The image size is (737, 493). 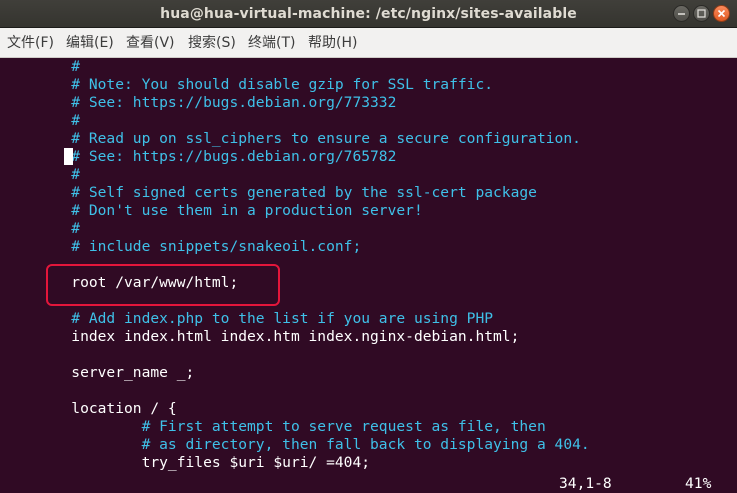 What do you see at coordinates (181, 246) in the screenshot?
I see `editor-line: # include snippets/snakeoil.conf;` at bounding box center [181, 246].